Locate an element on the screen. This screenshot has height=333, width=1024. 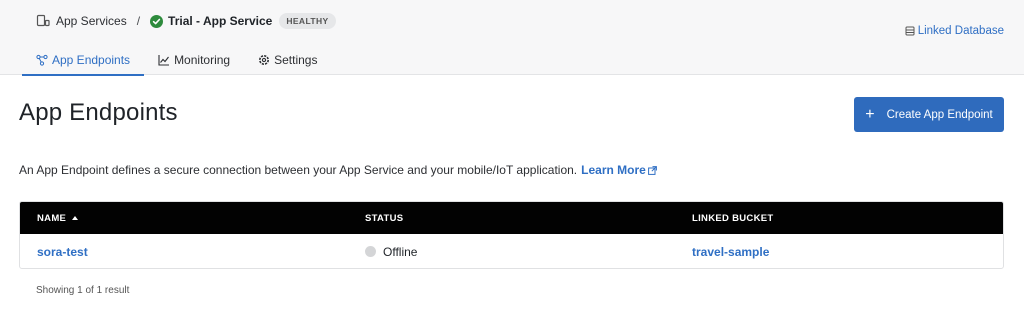
tab-app-endpoints: App Endpoints is located at coordinates (83, 60).